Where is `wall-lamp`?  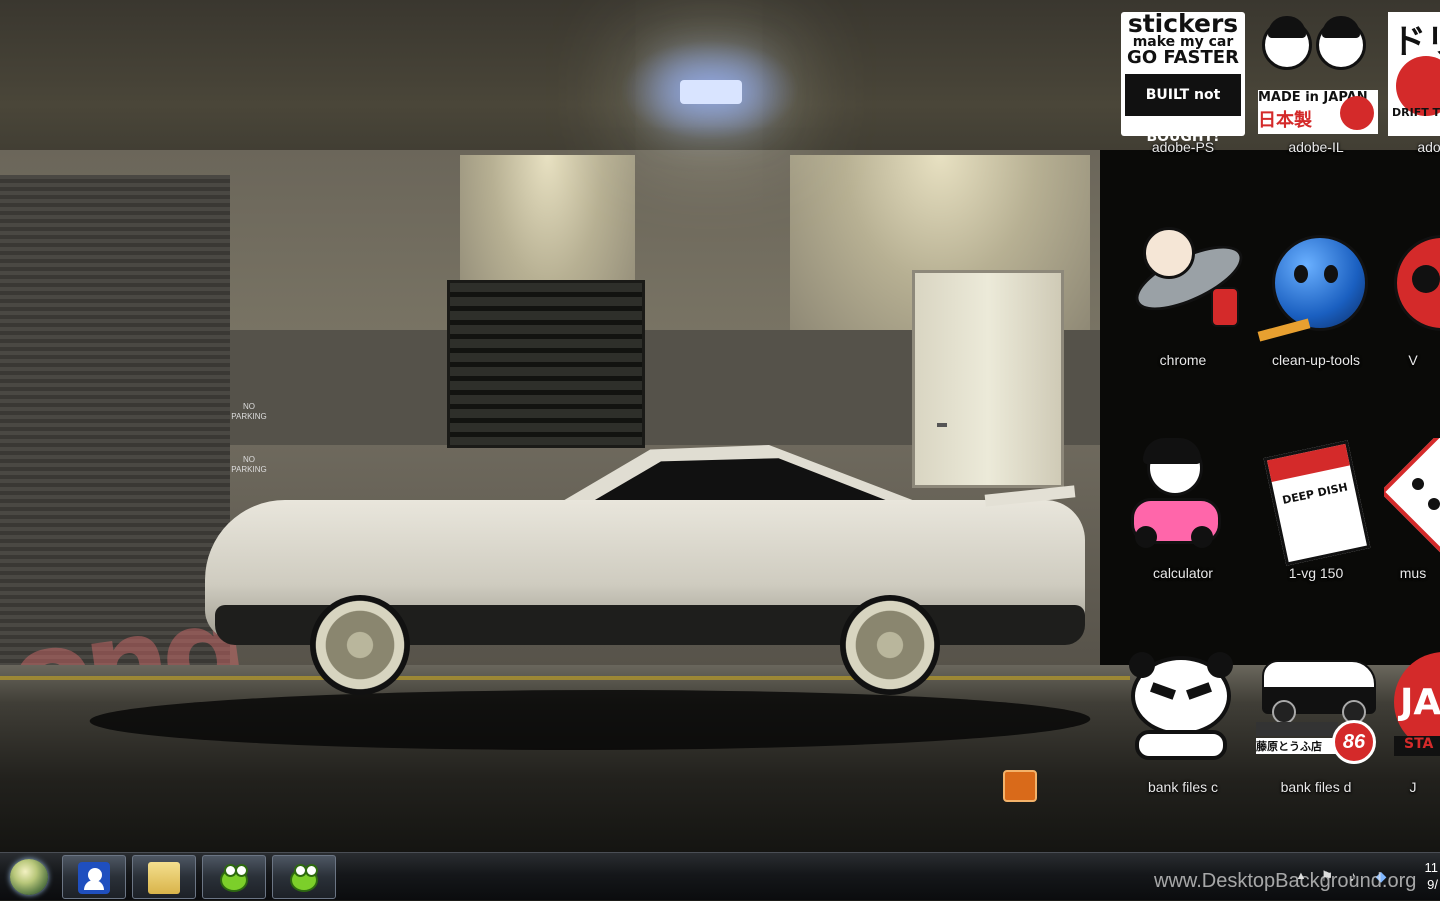
wall-lamp is located at coordinates (711, 92).